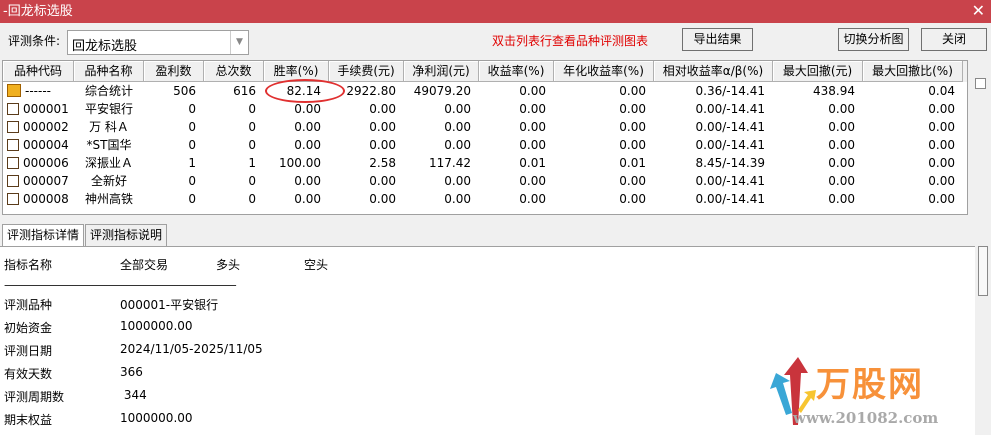 This screenshot has height=435, width=991. Describe the element at coordinates (169, 305) in the screenshot. I see `indicator-value: 000001-平安银行` at that location.